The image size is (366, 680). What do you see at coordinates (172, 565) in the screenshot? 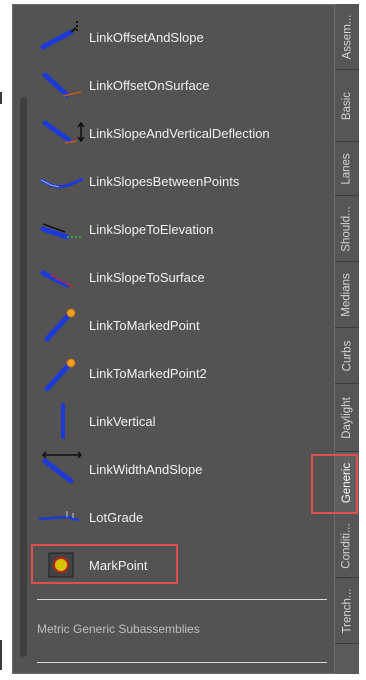
I see `palette-item-mark-point: MarkPoint` at bounding box center [172, 565].